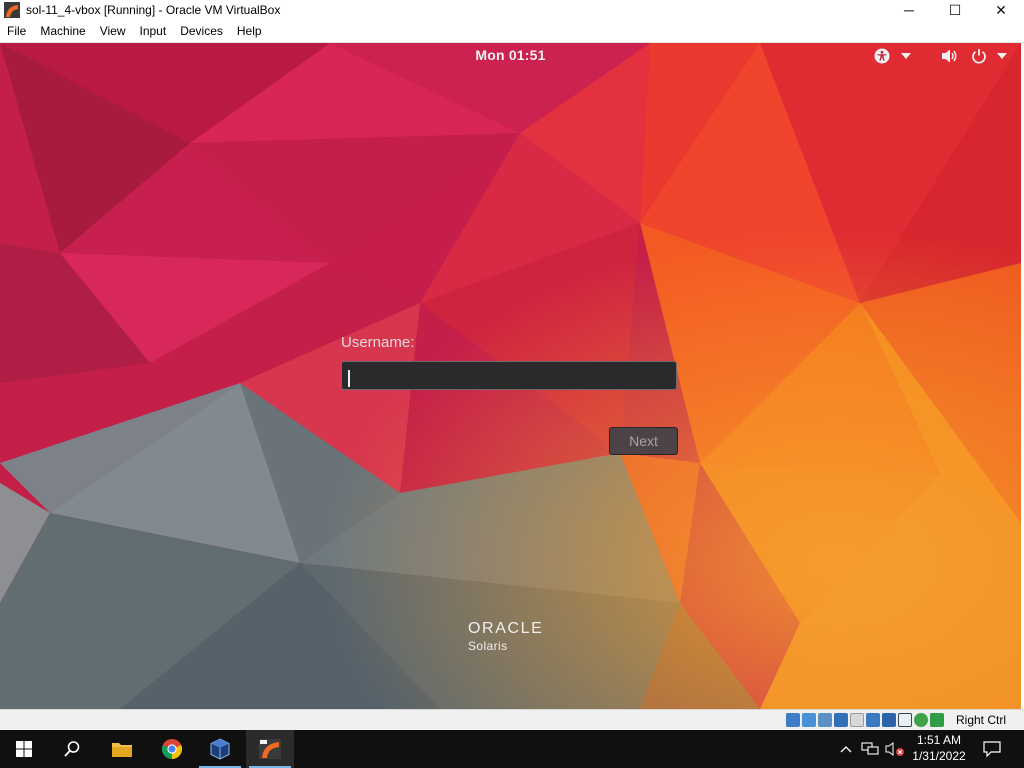 The image size is (1024, 768). What do you see at coordinates (870, 749) in the screenshot?
I see `network-tray-icon` at bounding box center [870, 749].